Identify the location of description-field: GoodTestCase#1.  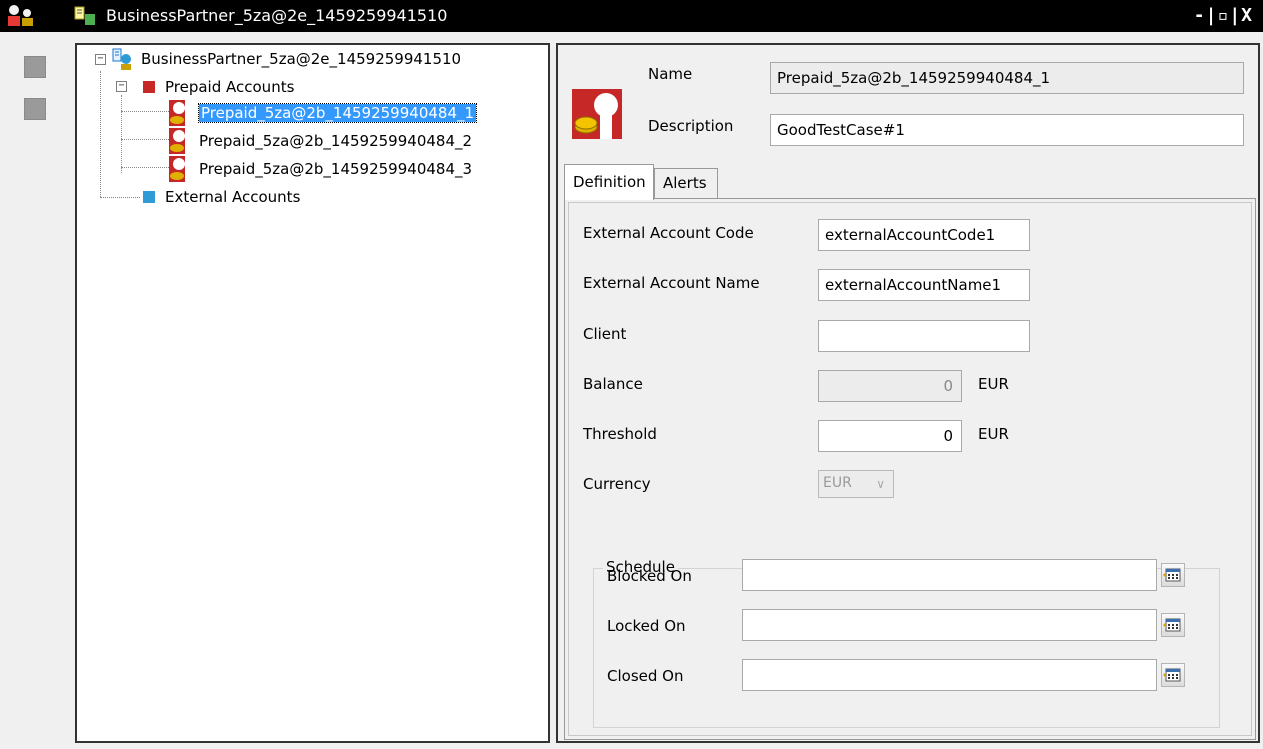
(1007, 130).